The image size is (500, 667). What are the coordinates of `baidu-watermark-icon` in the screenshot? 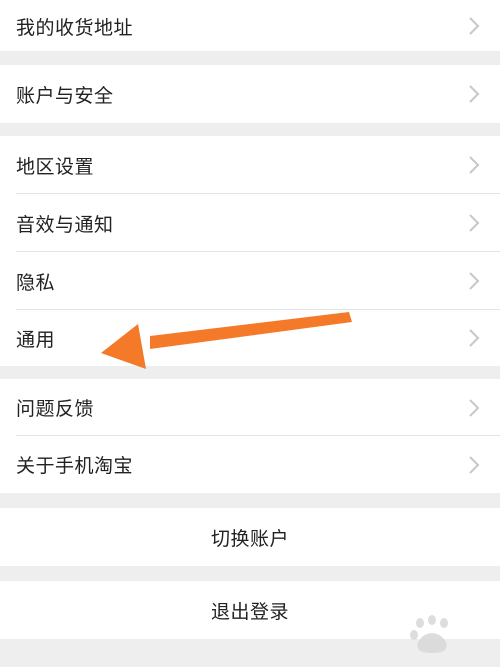 It's located at (429, 634).